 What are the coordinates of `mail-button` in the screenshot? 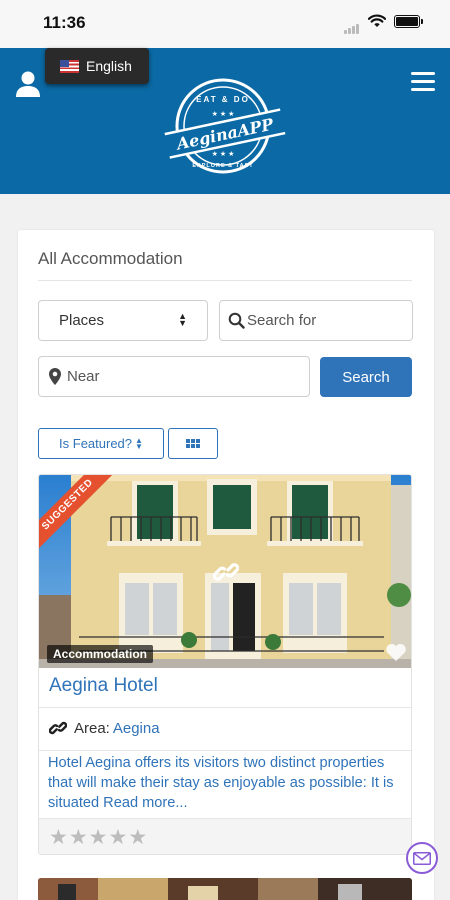 It's located at (422, 858).